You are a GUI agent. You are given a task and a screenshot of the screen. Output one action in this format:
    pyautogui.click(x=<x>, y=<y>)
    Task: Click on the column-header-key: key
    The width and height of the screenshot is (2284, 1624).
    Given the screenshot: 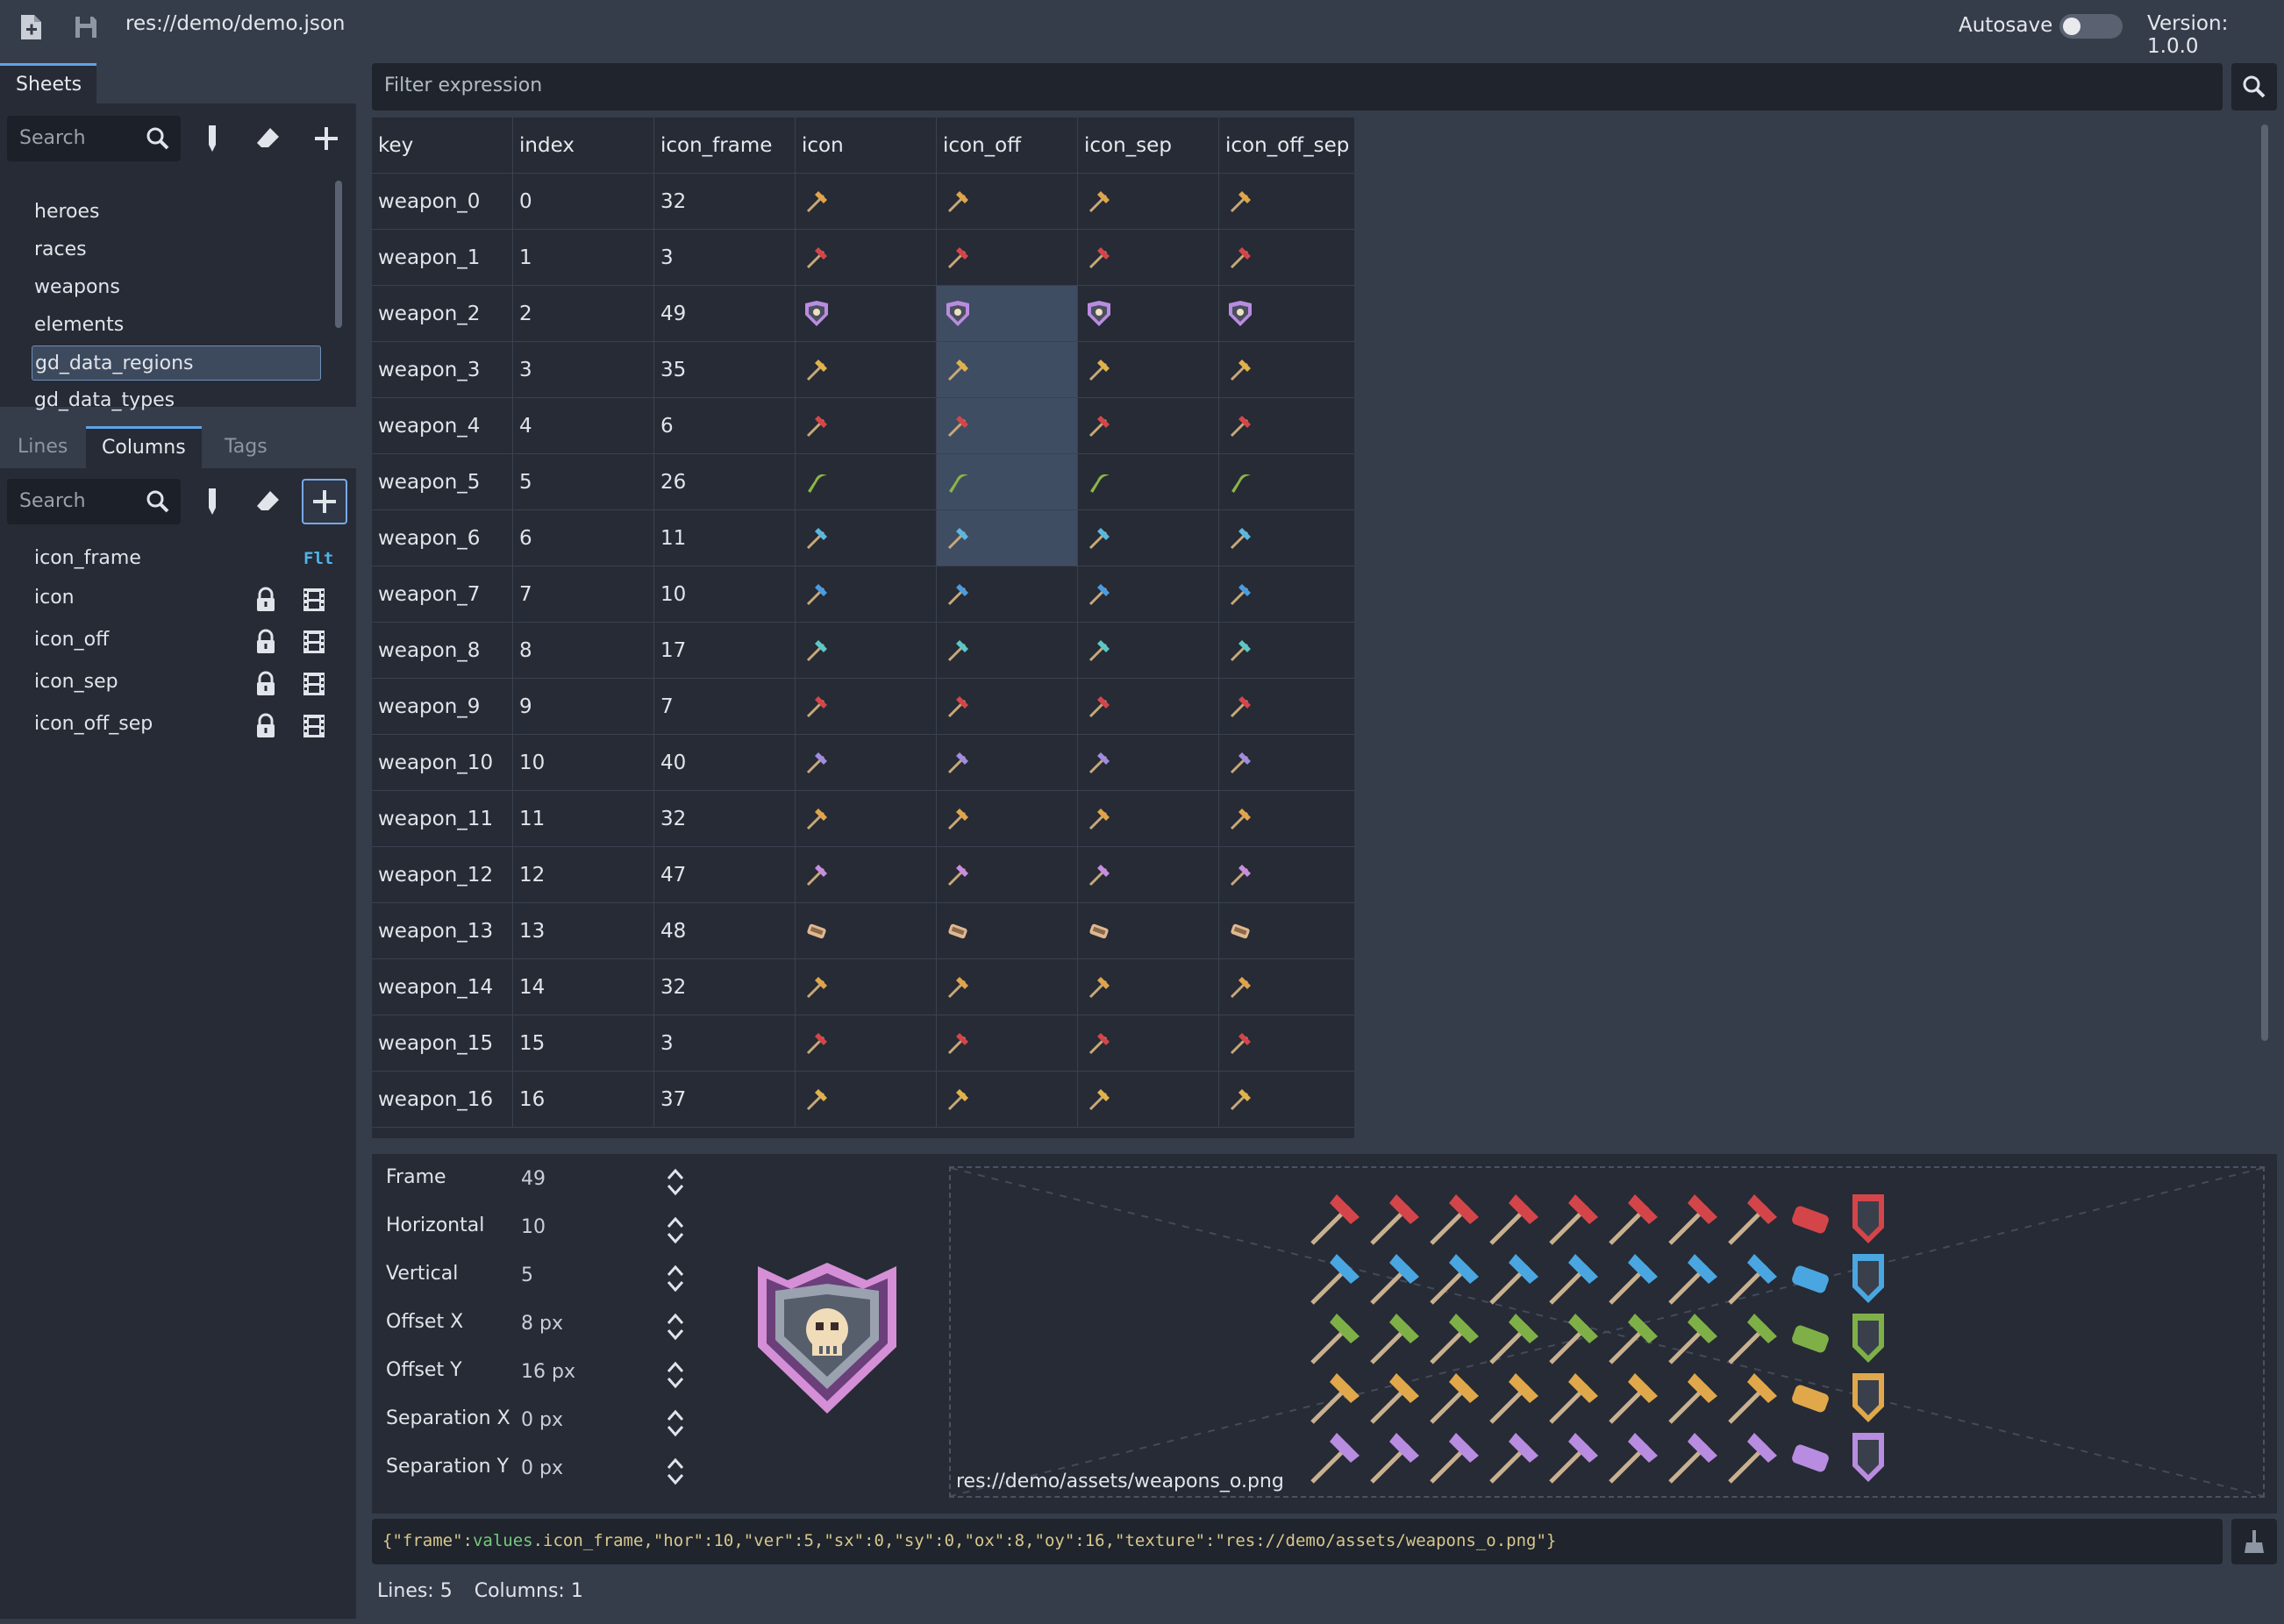 What is the action you would take?
    pyautogui.click(x=442, y=146)
    